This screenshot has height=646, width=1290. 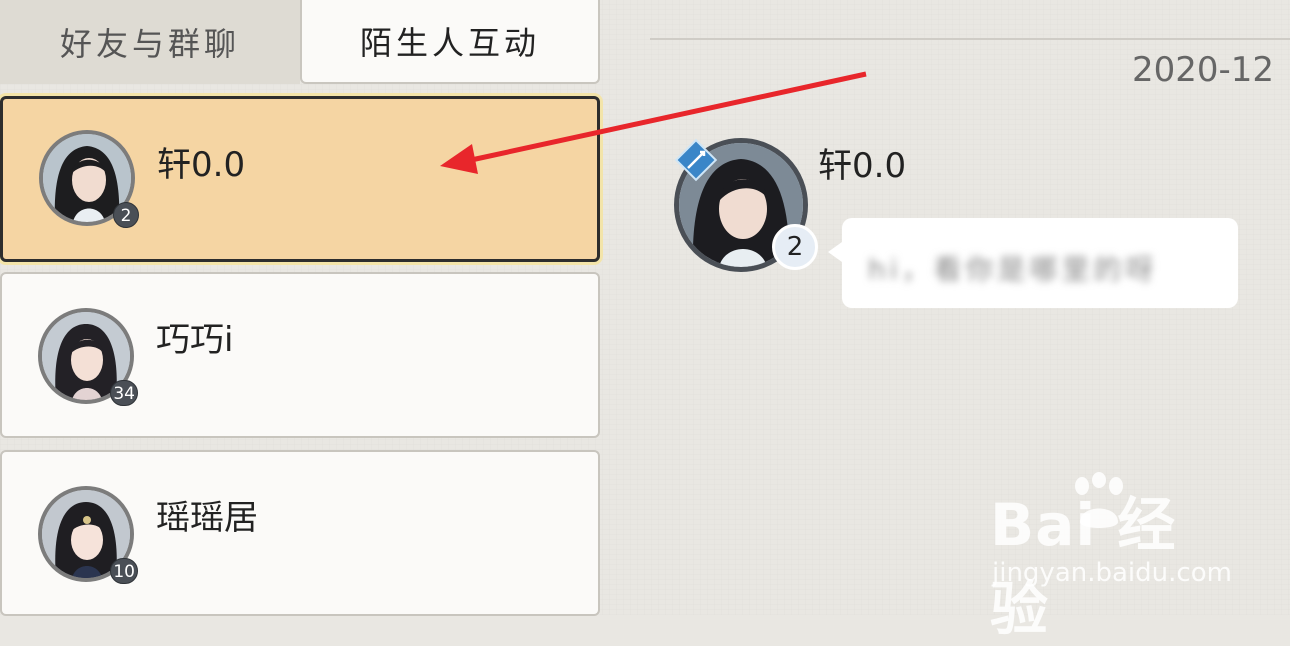 What do you see at coordinates (88, 535) in the screenshot?
I see `contact-avatar-wrap: 10` at bounding box center [88, 535].